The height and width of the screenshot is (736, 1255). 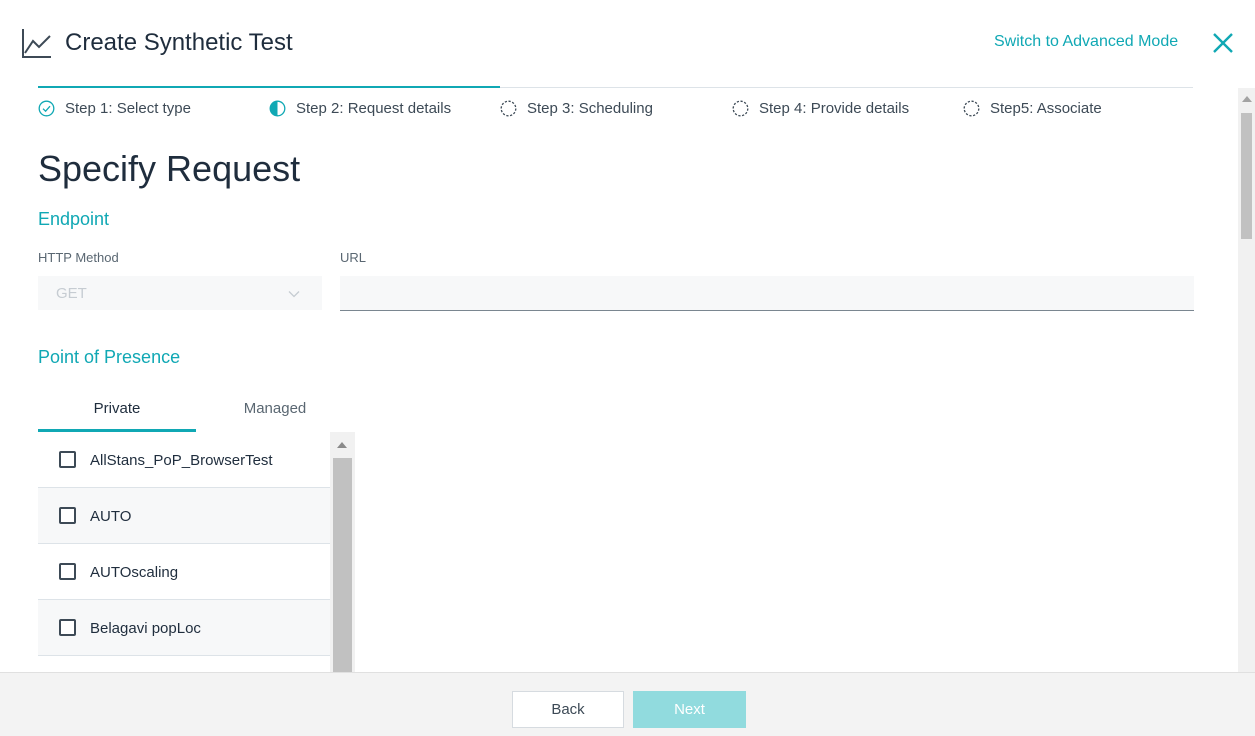 I want to click on http-method-select: GET, so click(x=180, y=293).